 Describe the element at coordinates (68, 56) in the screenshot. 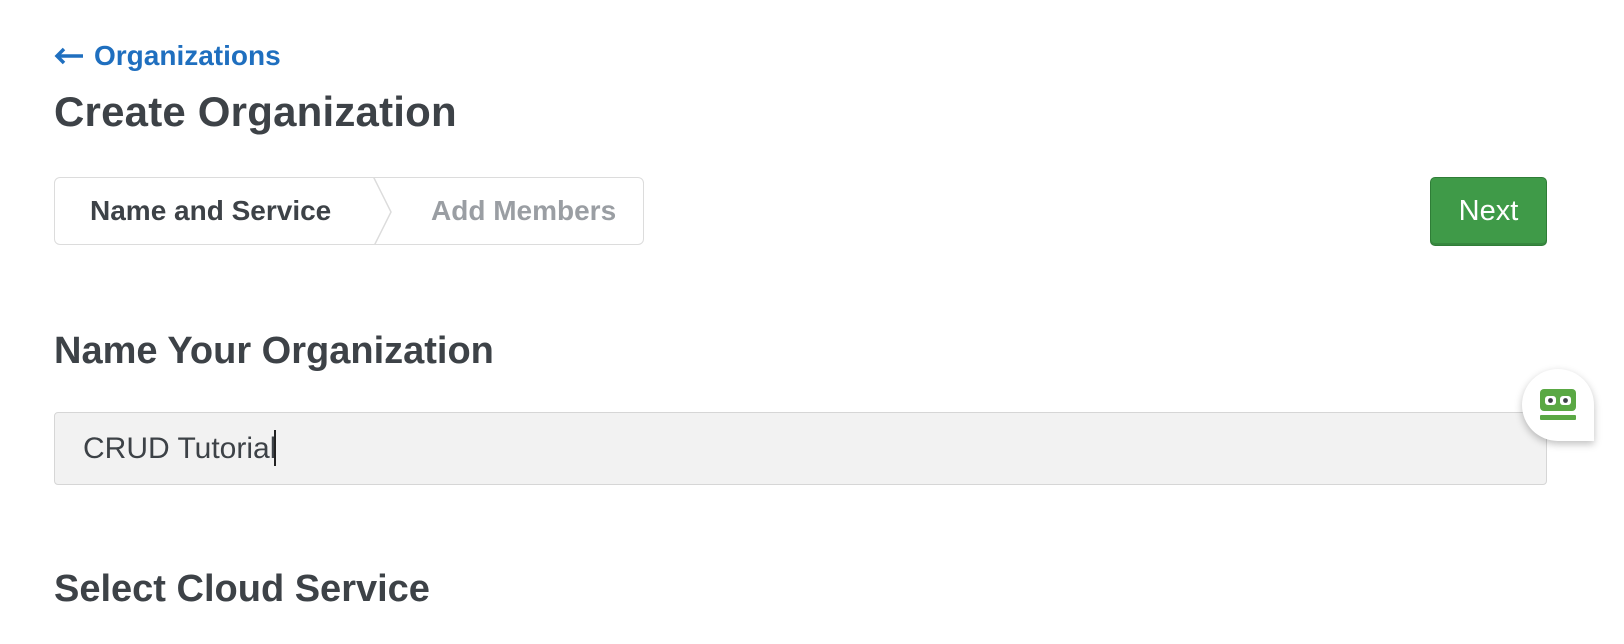

I see `arrow-left-icon` at that location.